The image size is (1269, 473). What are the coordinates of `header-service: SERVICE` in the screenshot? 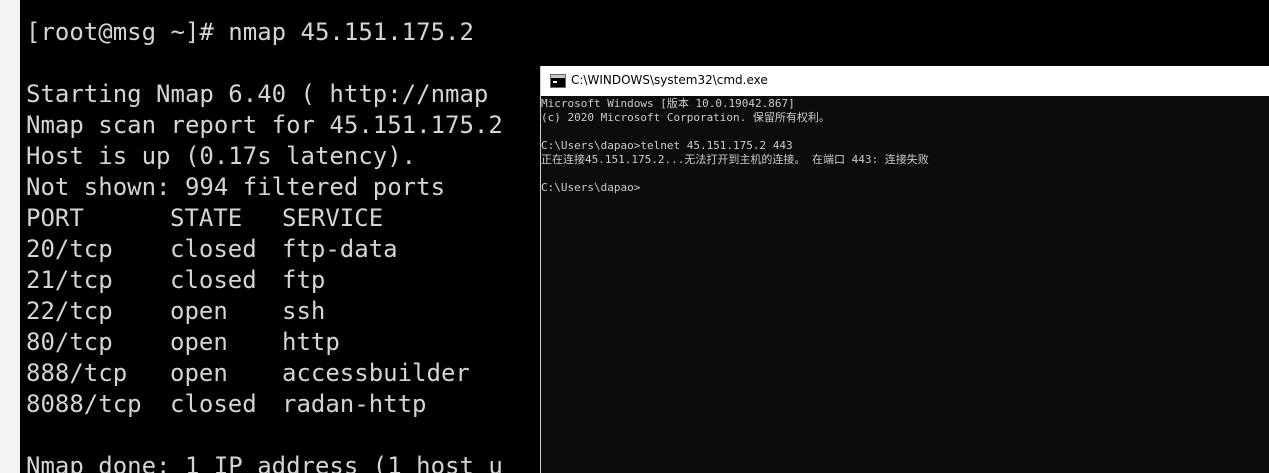 It's located at (333, 218).